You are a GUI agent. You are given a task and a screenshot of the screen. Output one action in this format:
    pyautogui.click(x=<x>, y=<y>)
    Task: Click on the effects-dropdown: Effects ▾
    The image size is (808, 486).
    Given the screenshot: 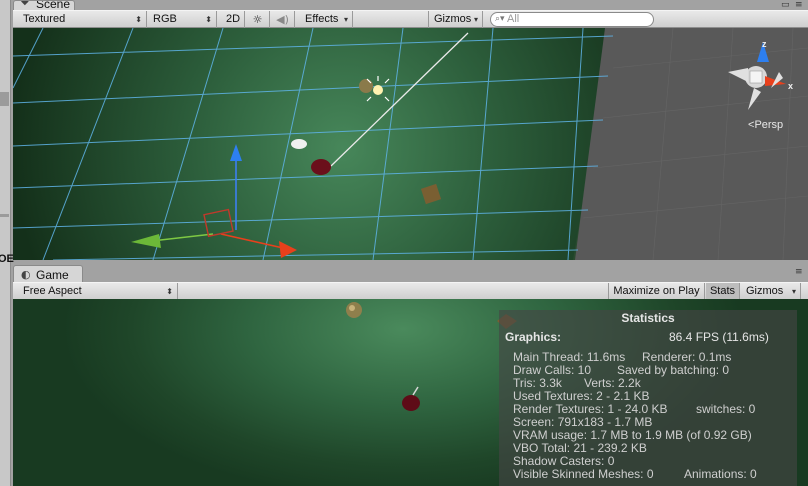 What is the action you would take?
    pyautogui.click(x=326, y=19)
    